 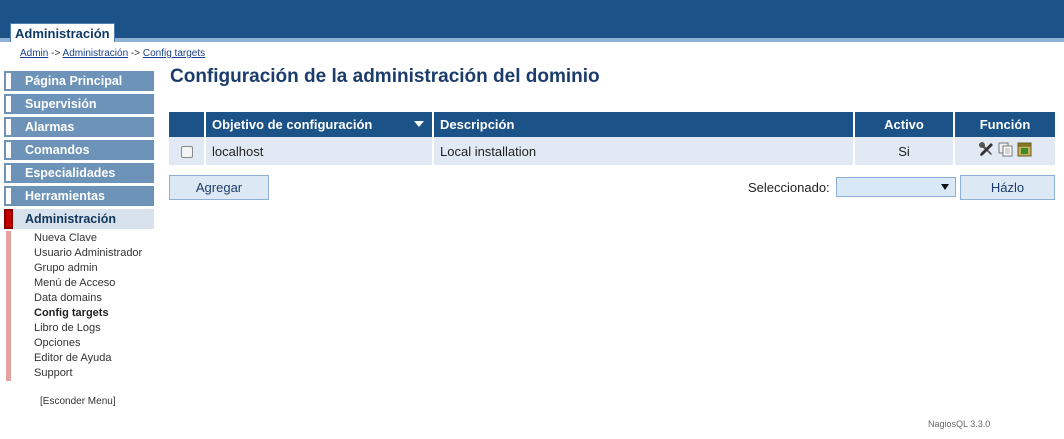 I want to click on cell-description: Local installation, so click(x=644, y=151).